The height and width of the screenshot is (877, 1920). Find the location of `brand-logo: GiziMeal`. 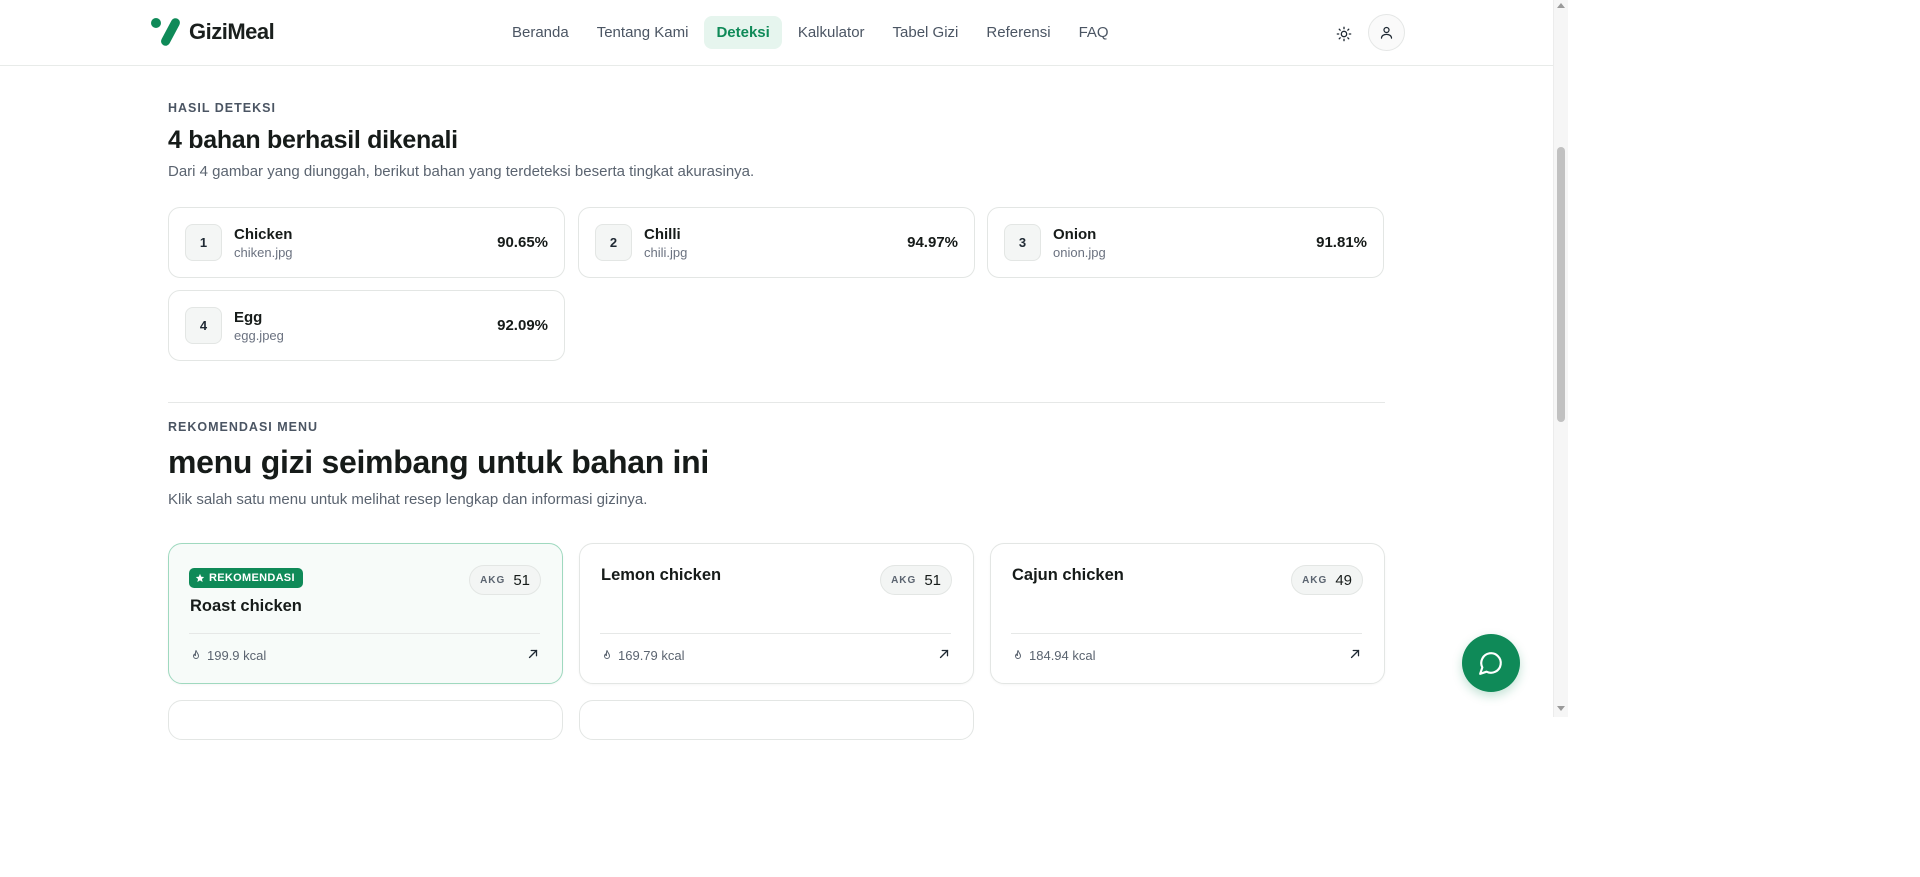

brand-logo: GiziMeal is located at coordinates (213, 32).